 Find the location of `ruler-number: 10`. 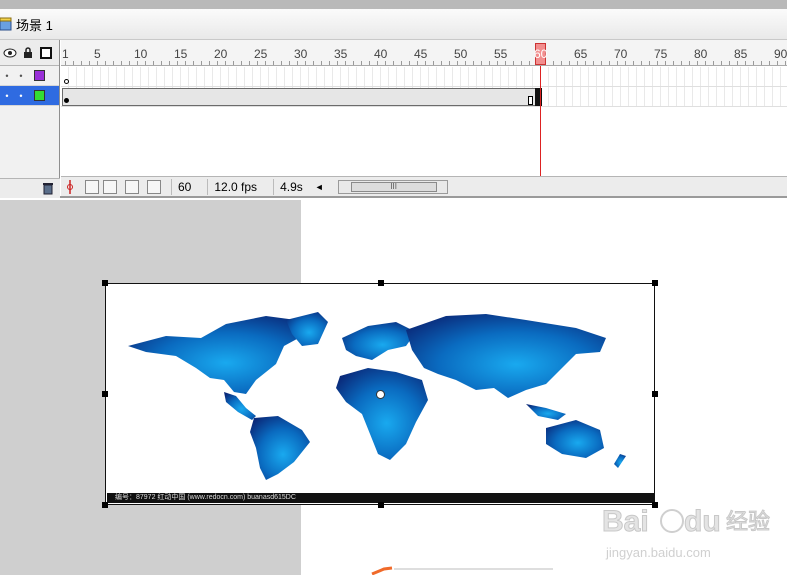

ruler-number: 10 is located at coordinates (141, 54).